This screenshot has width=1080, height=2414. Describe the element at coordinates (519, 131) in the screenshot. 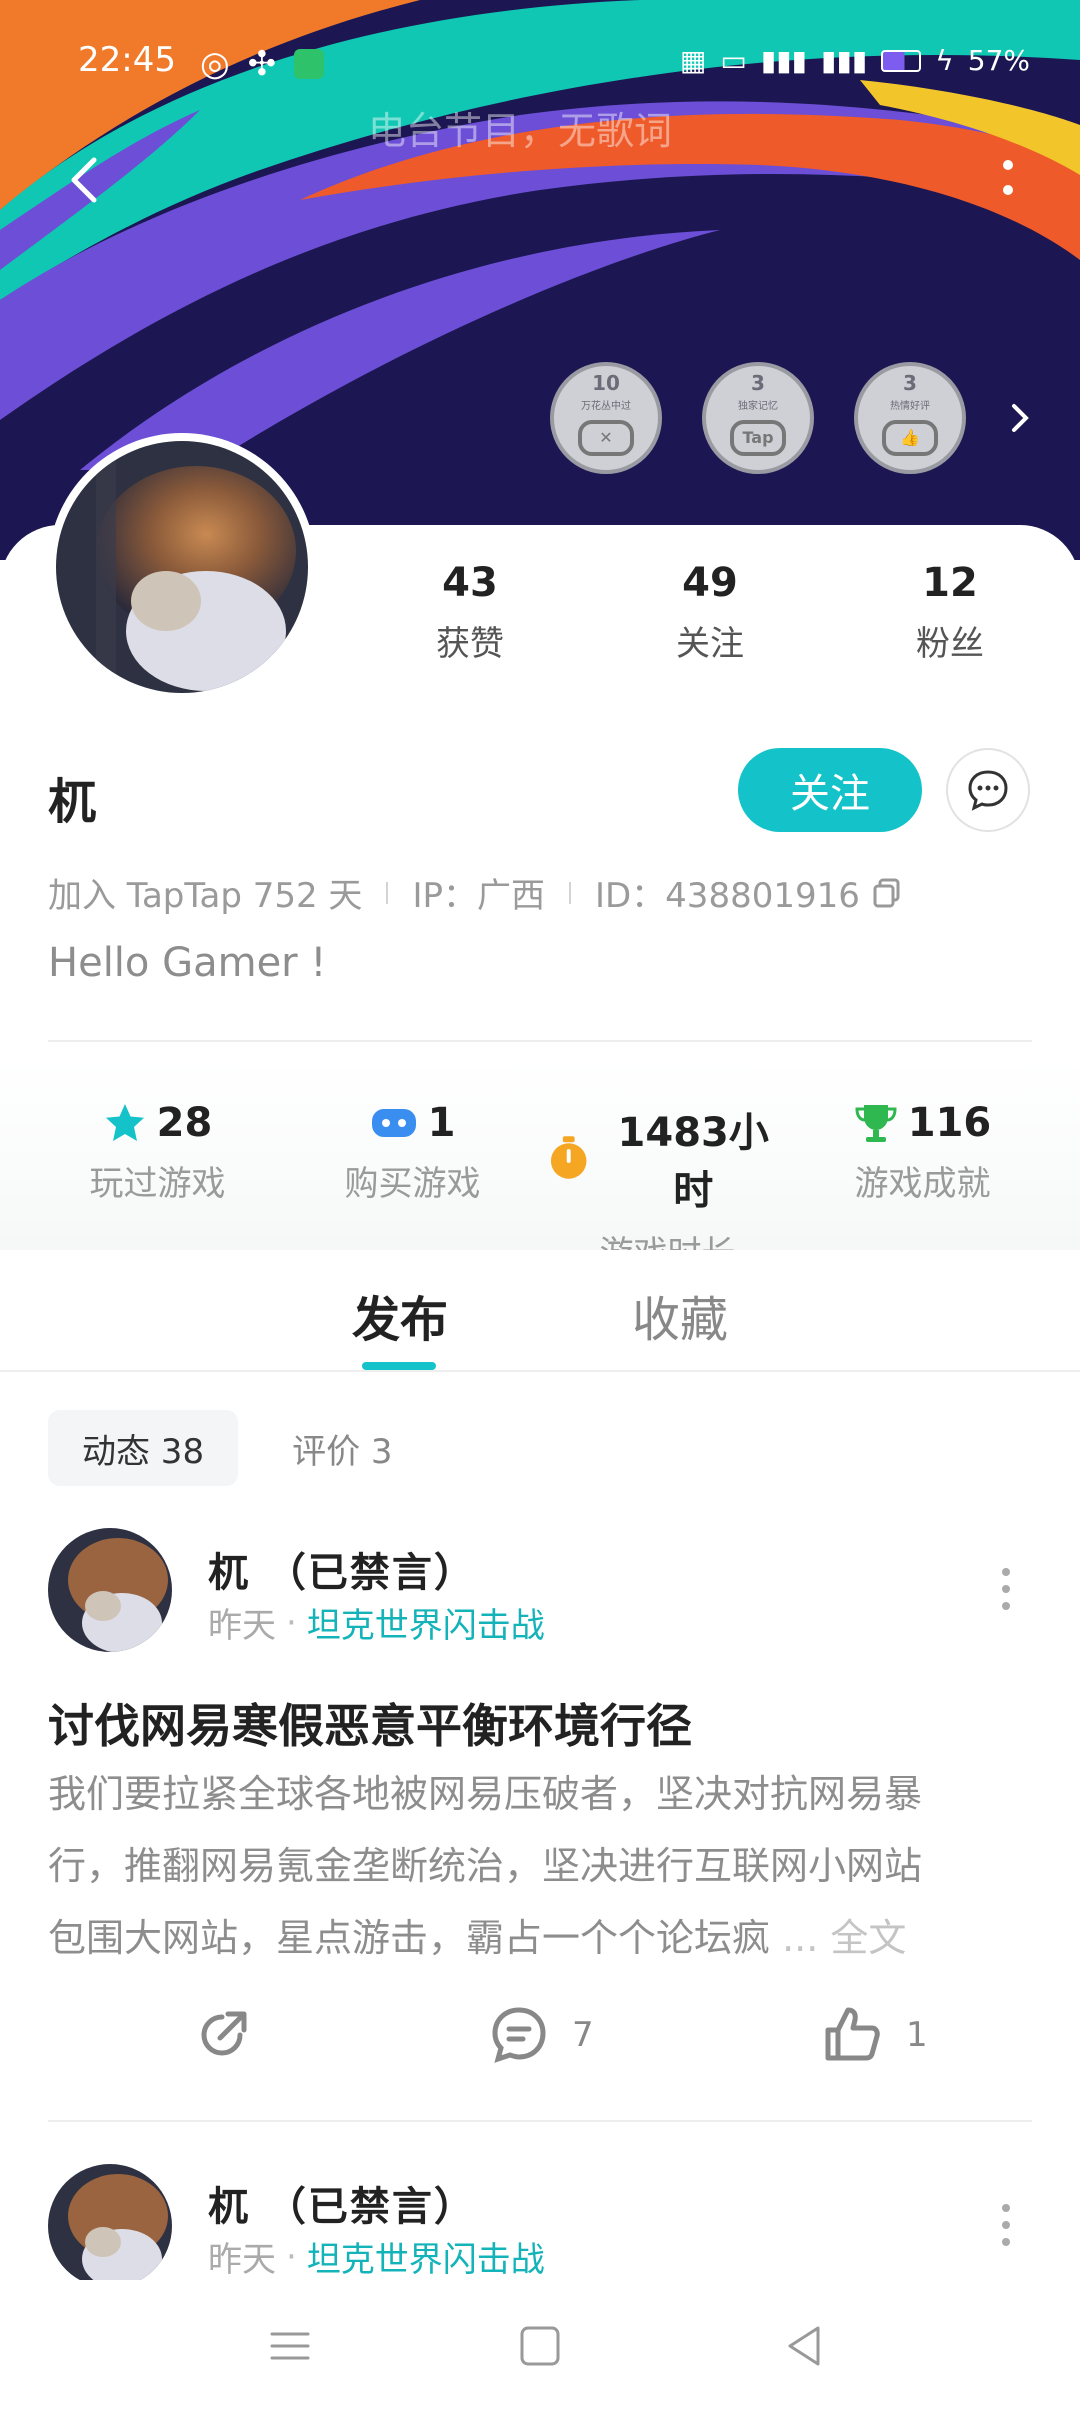

I see `now-playing-text: 电台节目，无歌词` at that location.